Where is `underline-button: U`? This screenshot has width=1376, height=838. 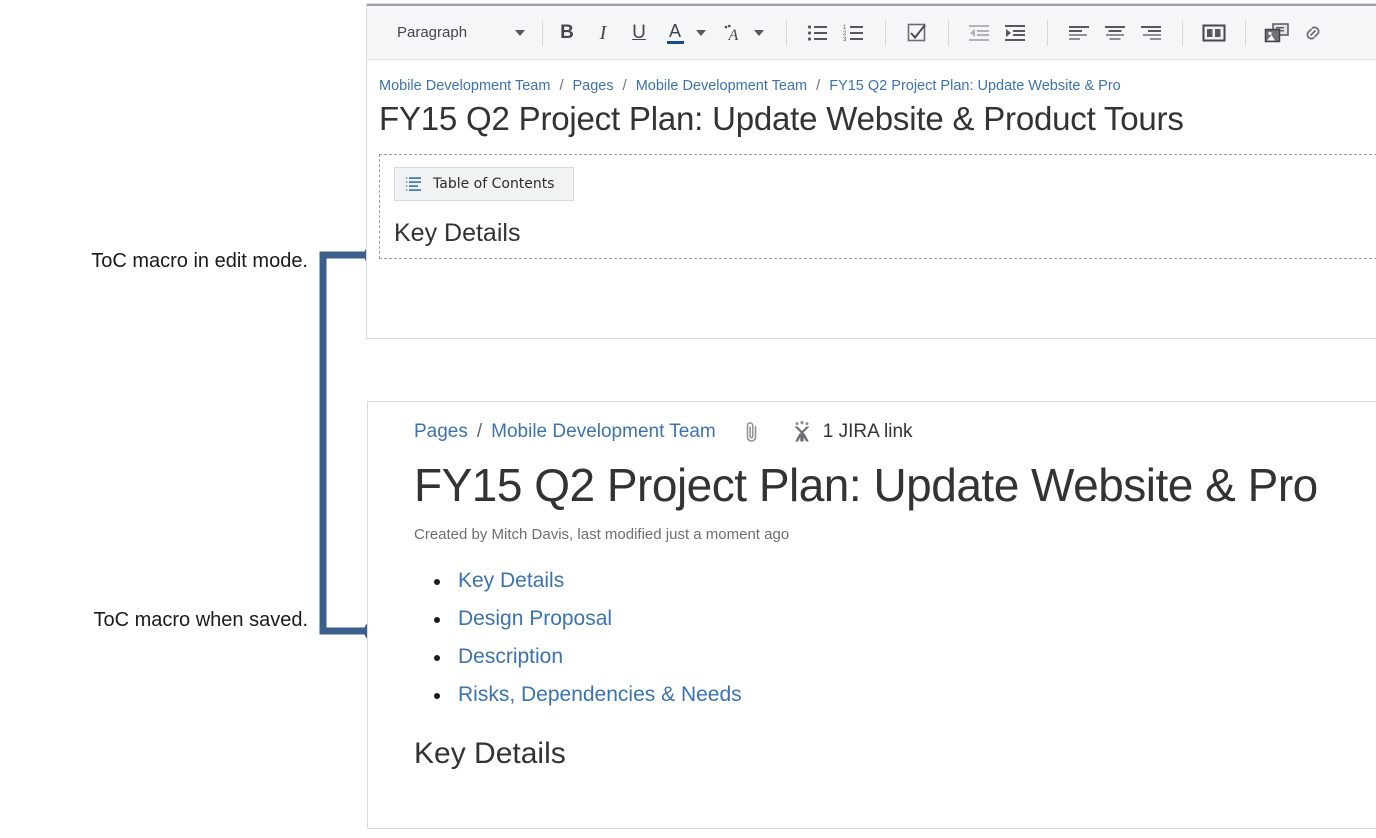 underline-button: U is located at coordinates (639, 33).